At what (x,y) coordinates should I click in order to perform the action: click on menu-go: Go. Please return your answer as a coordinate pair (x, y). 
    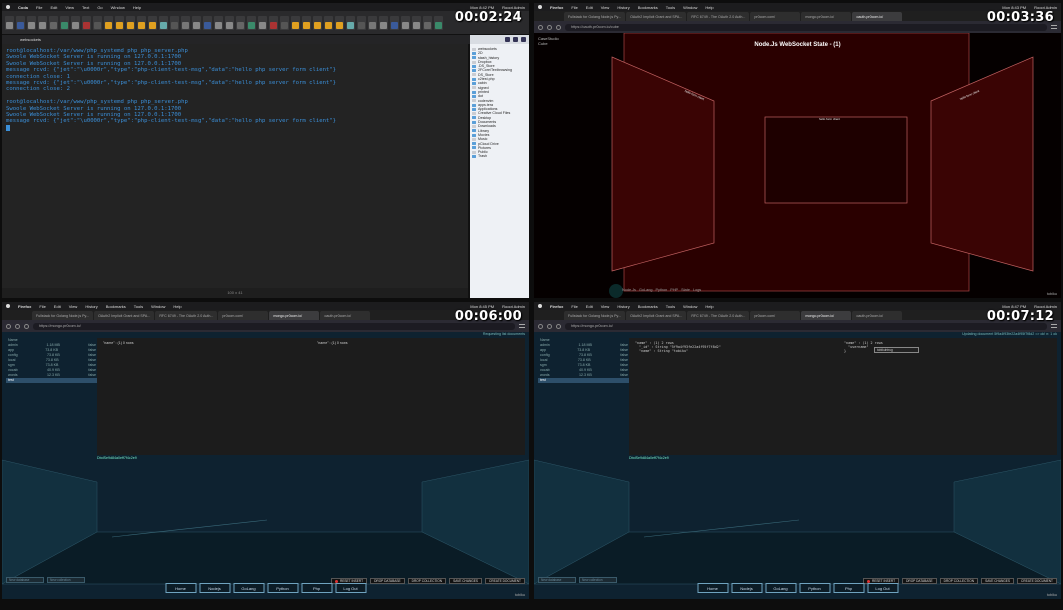
    Looking at the image, I should click on (99, 7).